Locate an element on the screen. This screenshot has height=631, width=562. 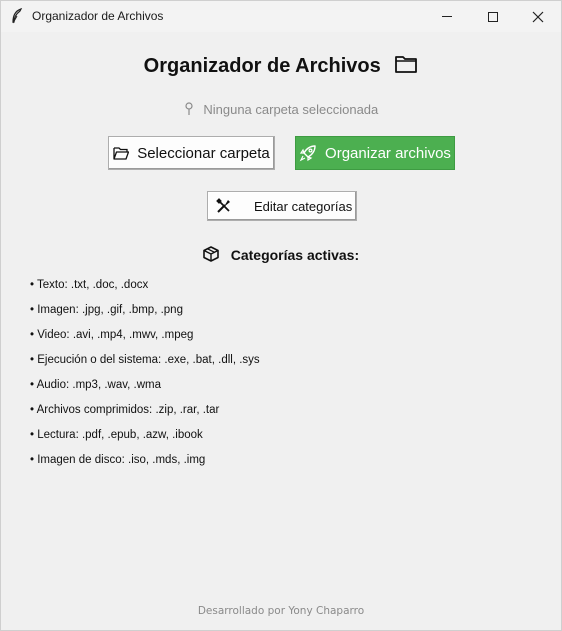
page-title-text: Organizador de Archivos is located at coordinates (262, 66).